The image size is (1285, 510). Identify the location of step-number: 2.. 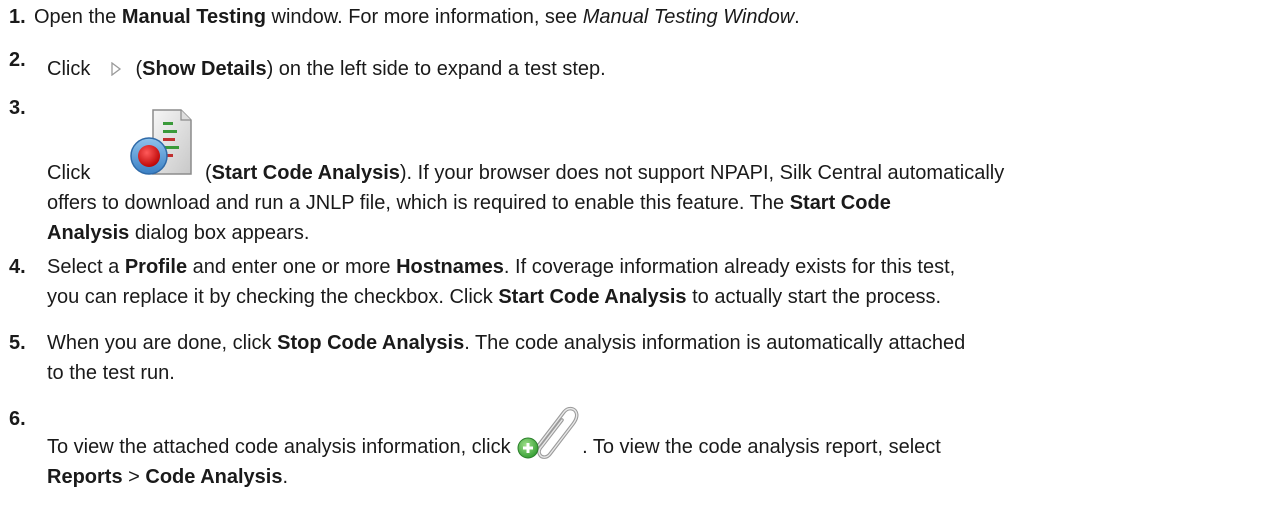
(17, 60).